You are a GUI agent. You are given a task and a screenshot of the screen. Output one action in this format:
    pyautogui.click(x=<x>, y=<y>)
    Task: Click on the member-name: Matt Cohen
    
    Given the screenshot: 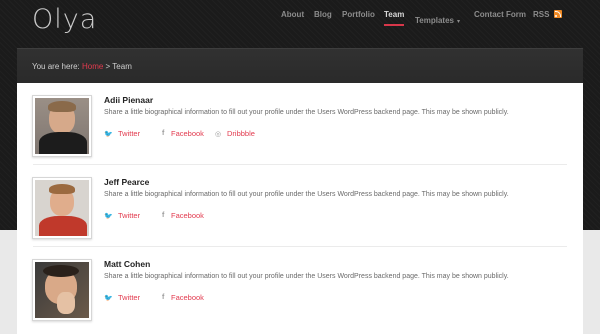 What is the action you would take?
    pyautogui.click(x=127, y=264)
    